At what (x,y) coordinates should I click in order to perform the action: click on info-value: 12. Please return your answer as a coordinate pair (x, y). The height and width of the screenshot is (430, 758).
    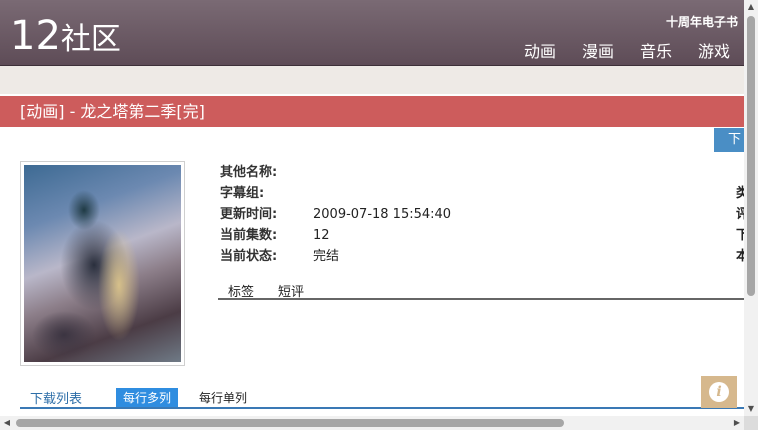
    Looking at the image, I should click on (321, 235).